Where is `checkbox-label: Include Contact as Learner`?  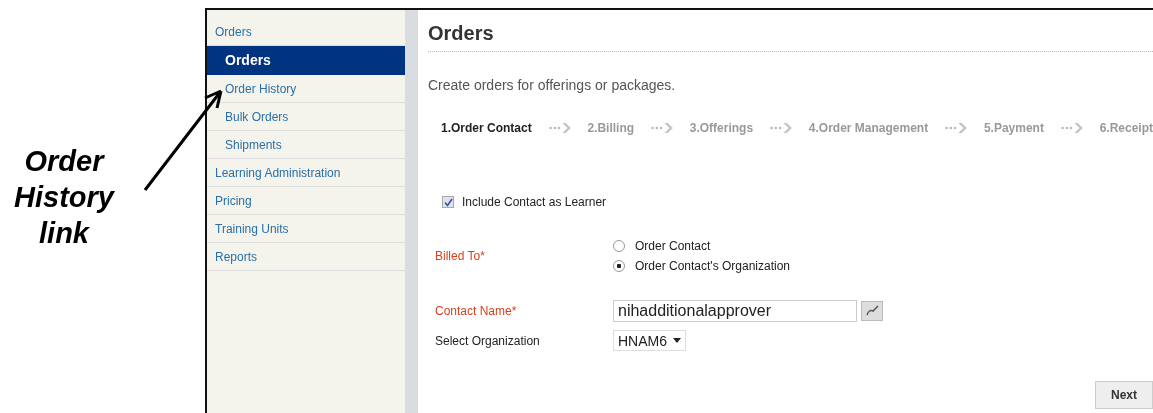 checkbox-label: Include Contact as Learner is located at coordinates (534, 202).